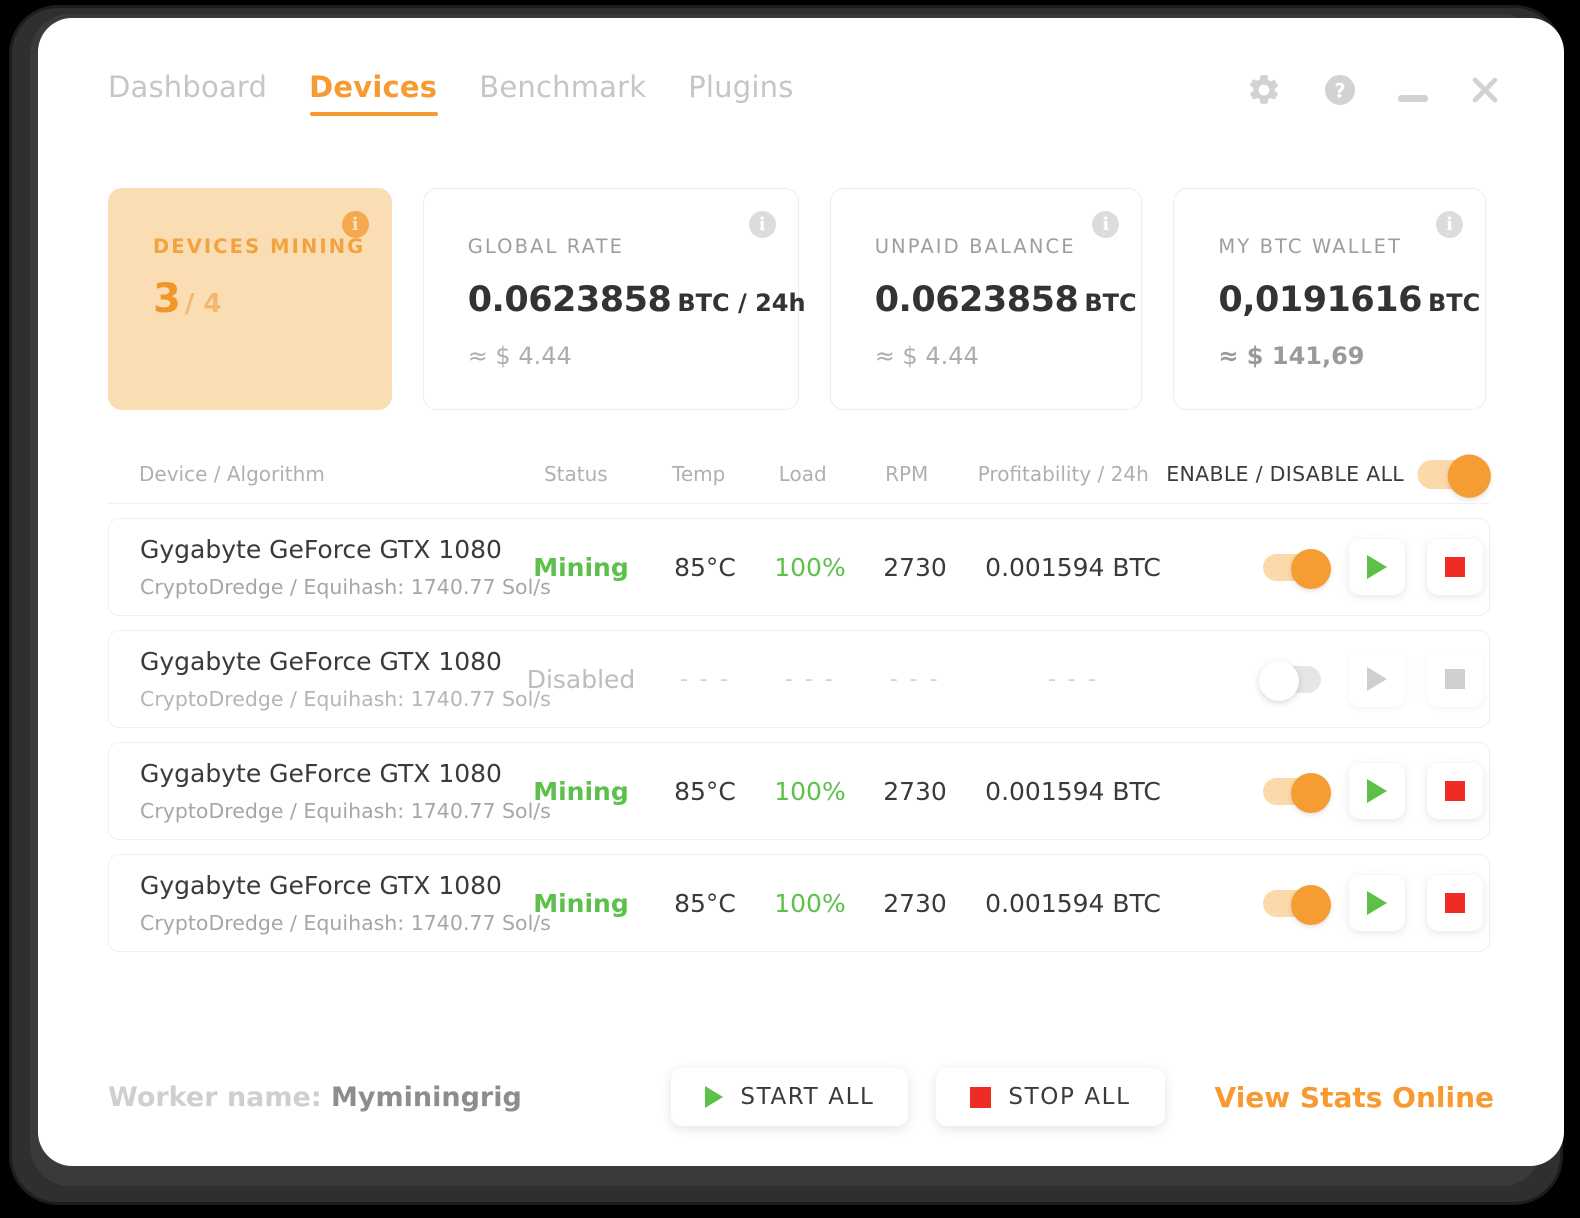  Describe the element at coordinates (1340, 90) in the screenshot. I see `help-icon: ?` at that location.